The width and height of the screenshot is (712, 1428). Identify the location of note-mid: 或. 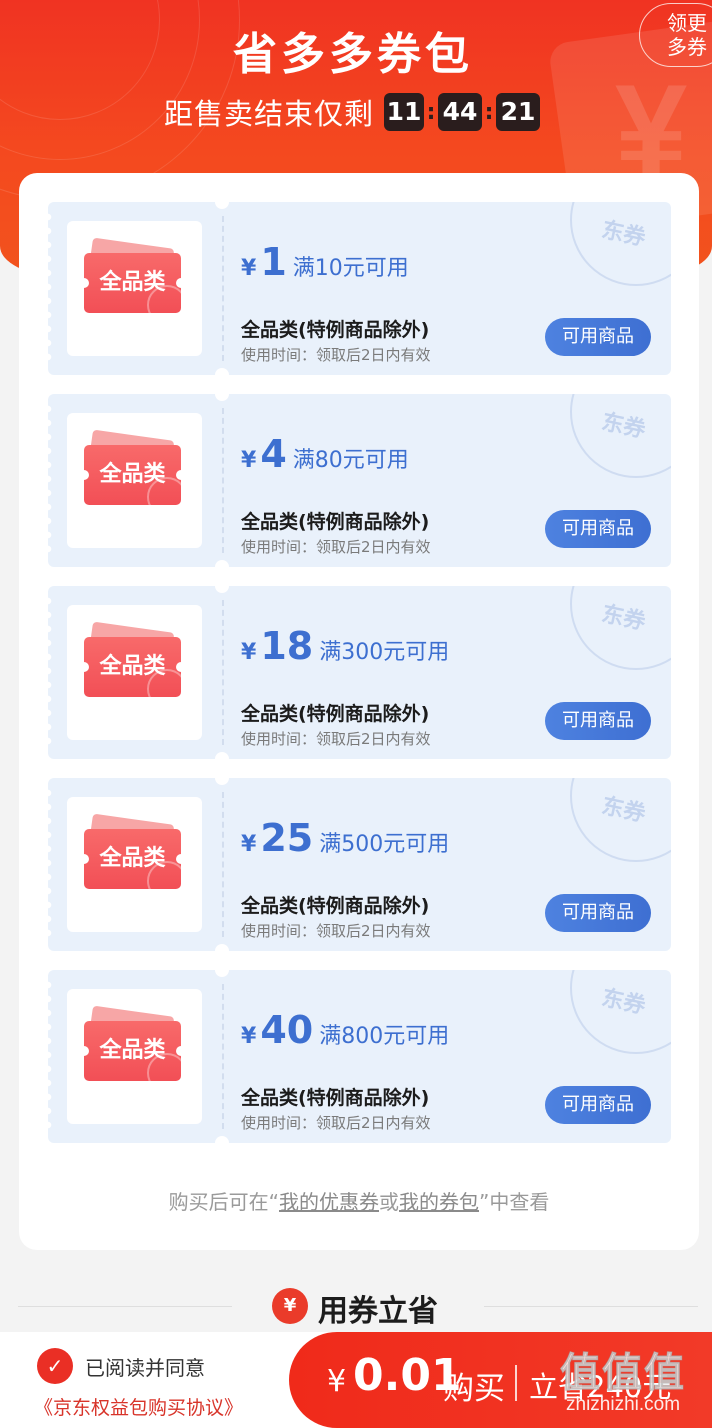
(389, 1202).